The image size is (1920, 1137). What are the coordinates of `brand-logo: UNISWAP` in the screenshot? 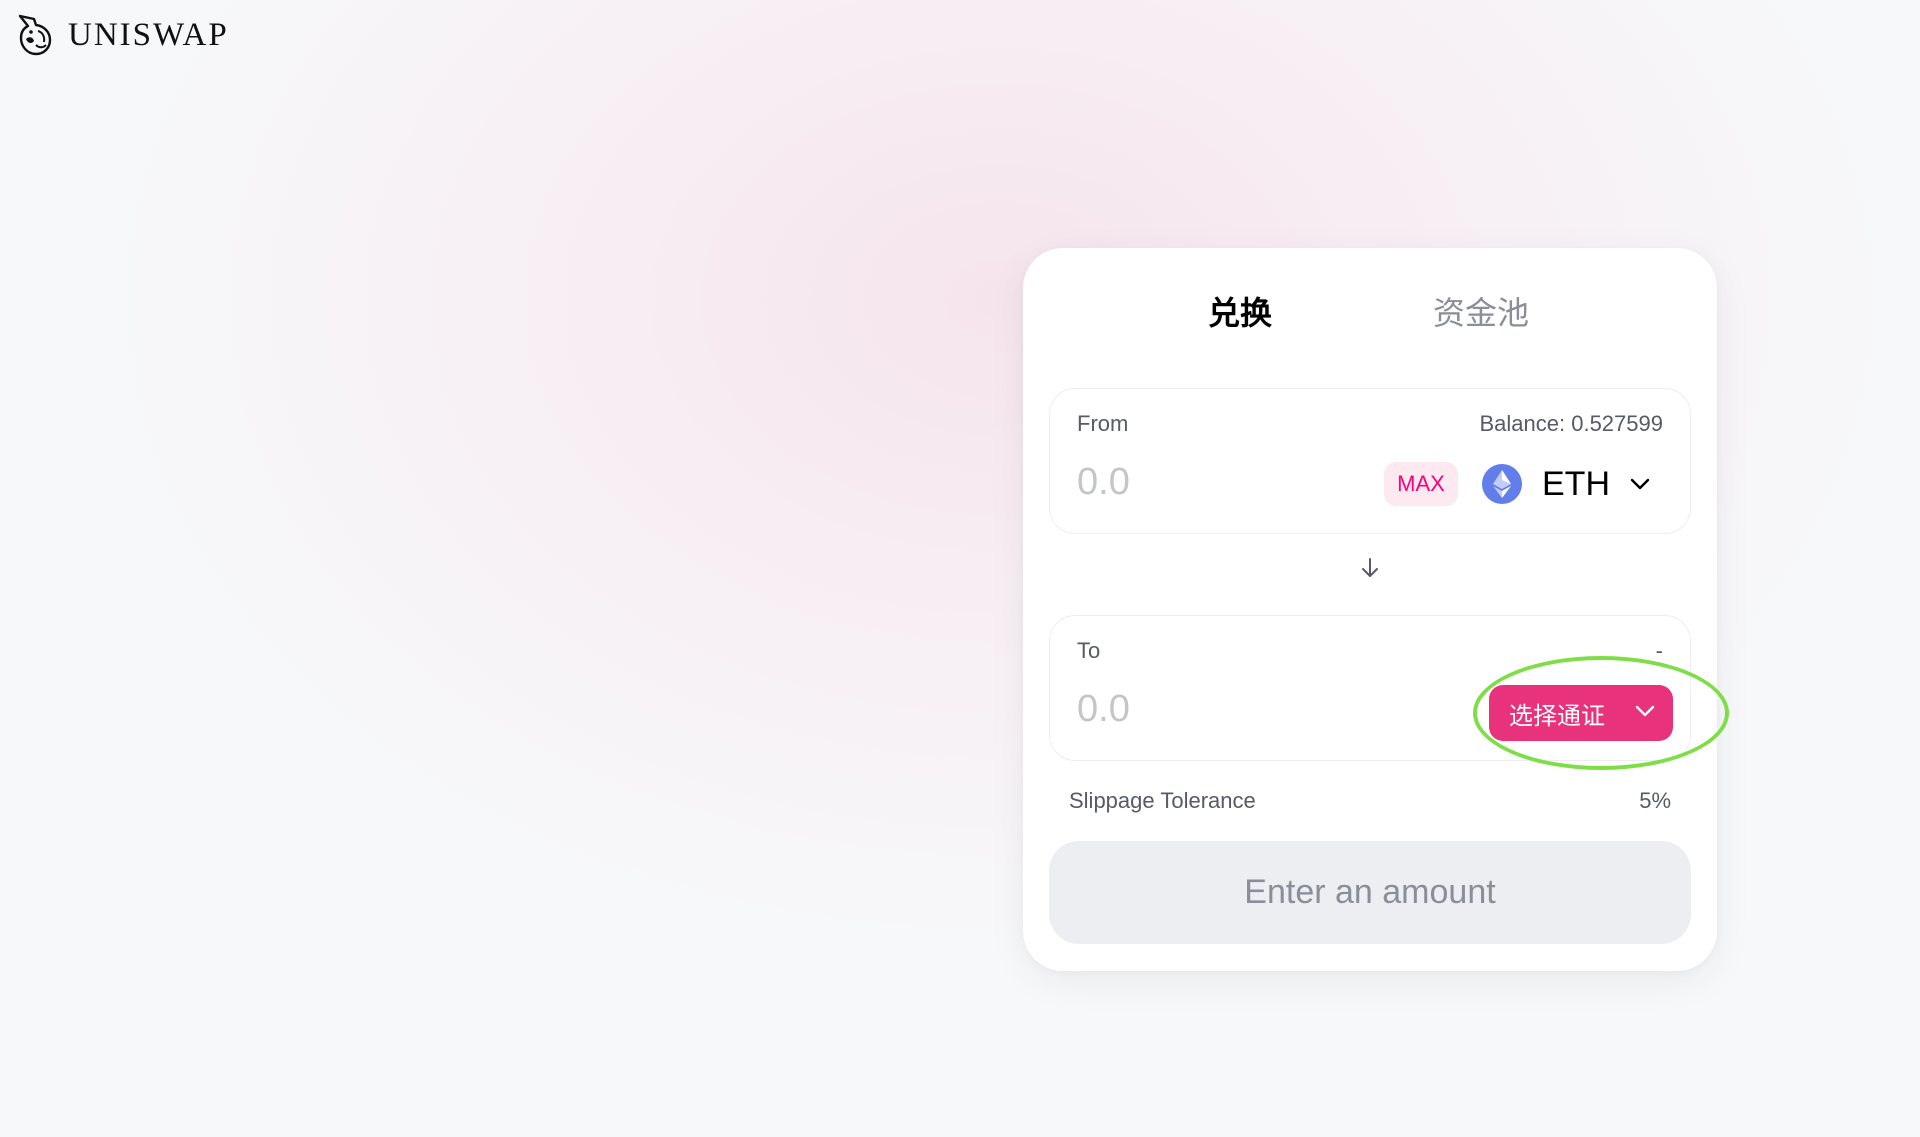 It's located at (121, 35).